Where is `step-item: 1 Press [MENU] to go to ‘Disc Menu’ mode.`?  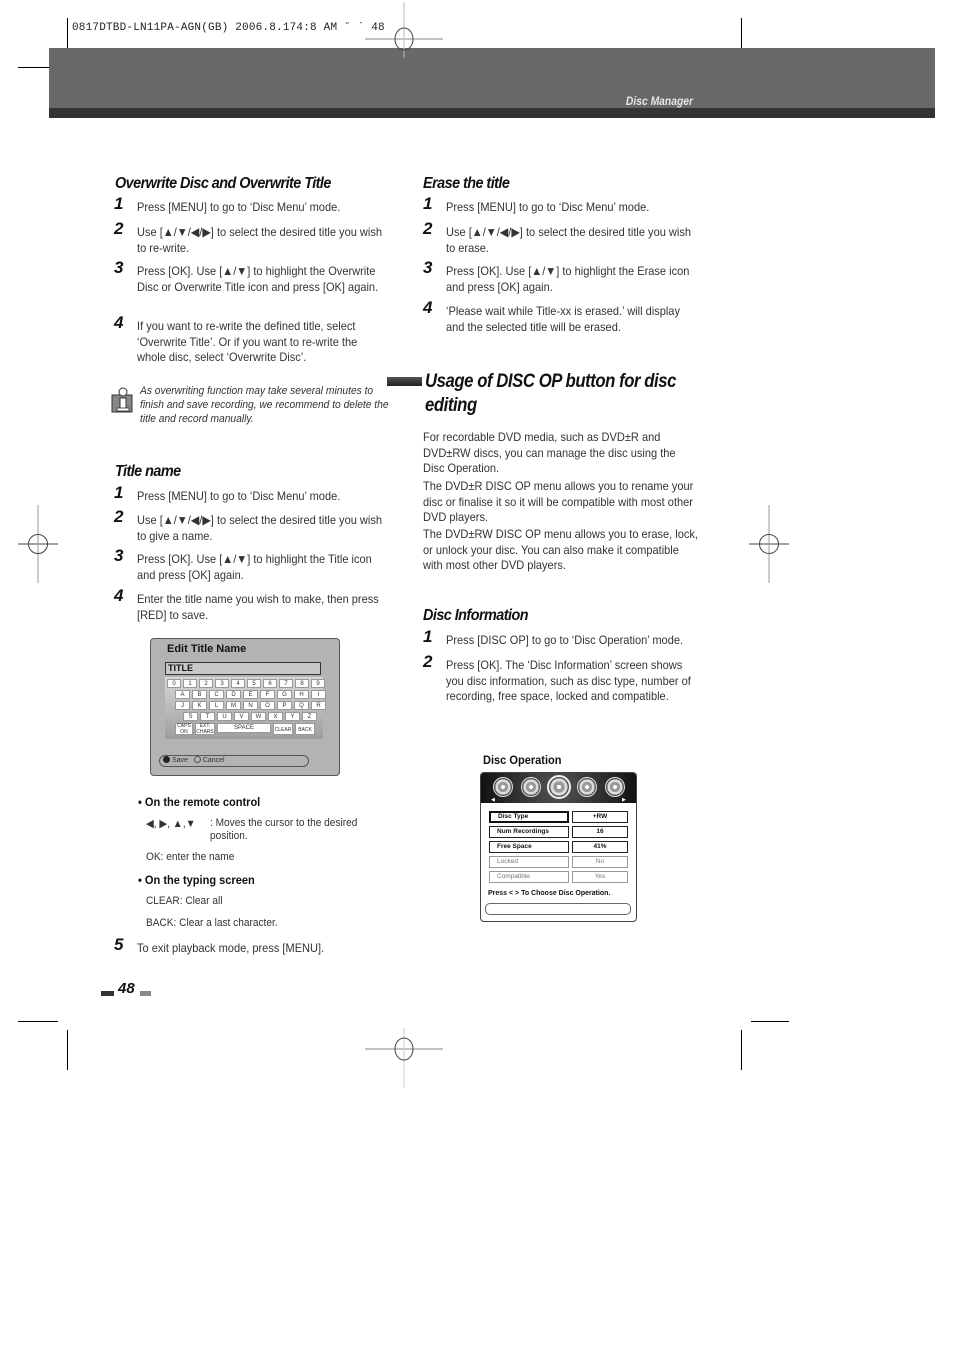
step-item: 1 Press [MENU] to go to ‘Disc Menu’ mode. is located at coordinates (250, 494).